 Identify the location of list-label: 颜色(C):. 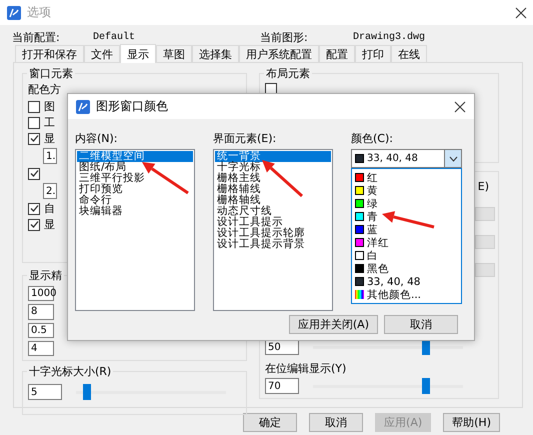
(372, 138).